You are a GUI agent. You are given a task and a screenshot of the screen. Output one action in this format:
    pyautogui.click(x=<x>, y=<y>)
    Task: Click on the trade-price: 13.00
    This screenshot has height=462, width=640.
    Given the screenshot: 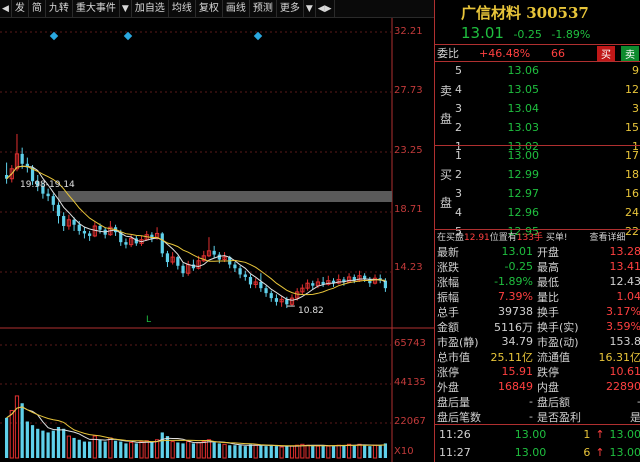 What is the action you would take?
    pyautogui.click(x=624, y=452)
    